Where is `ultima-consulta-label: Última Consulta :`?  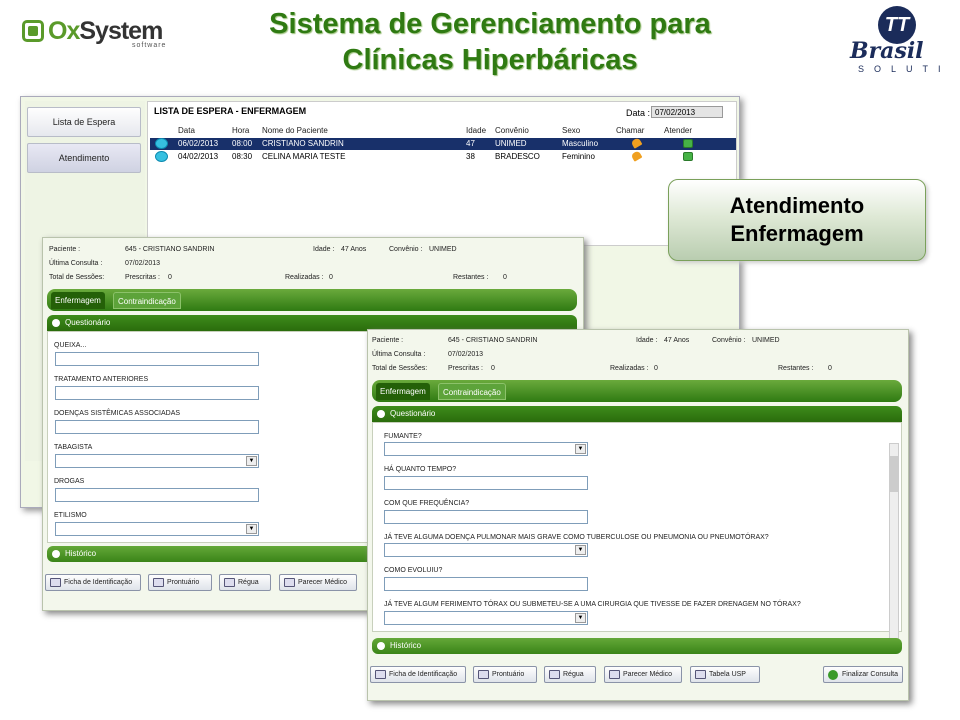 ultima-consulta-label: Última Consulta : is located at coordinates (399, 354).